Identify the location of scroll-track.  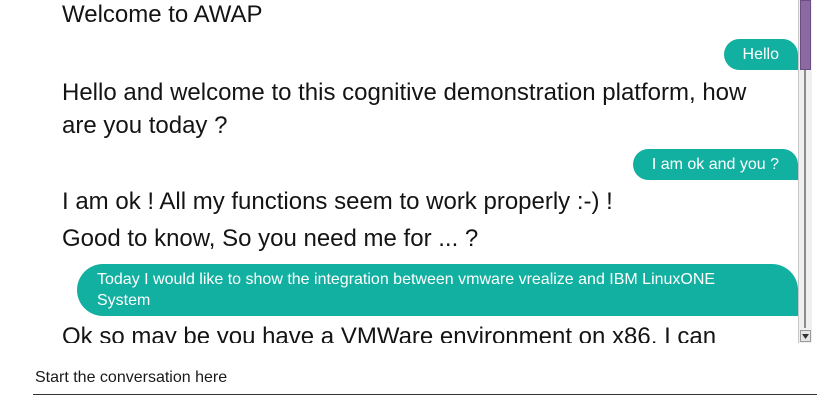
(805, 199).